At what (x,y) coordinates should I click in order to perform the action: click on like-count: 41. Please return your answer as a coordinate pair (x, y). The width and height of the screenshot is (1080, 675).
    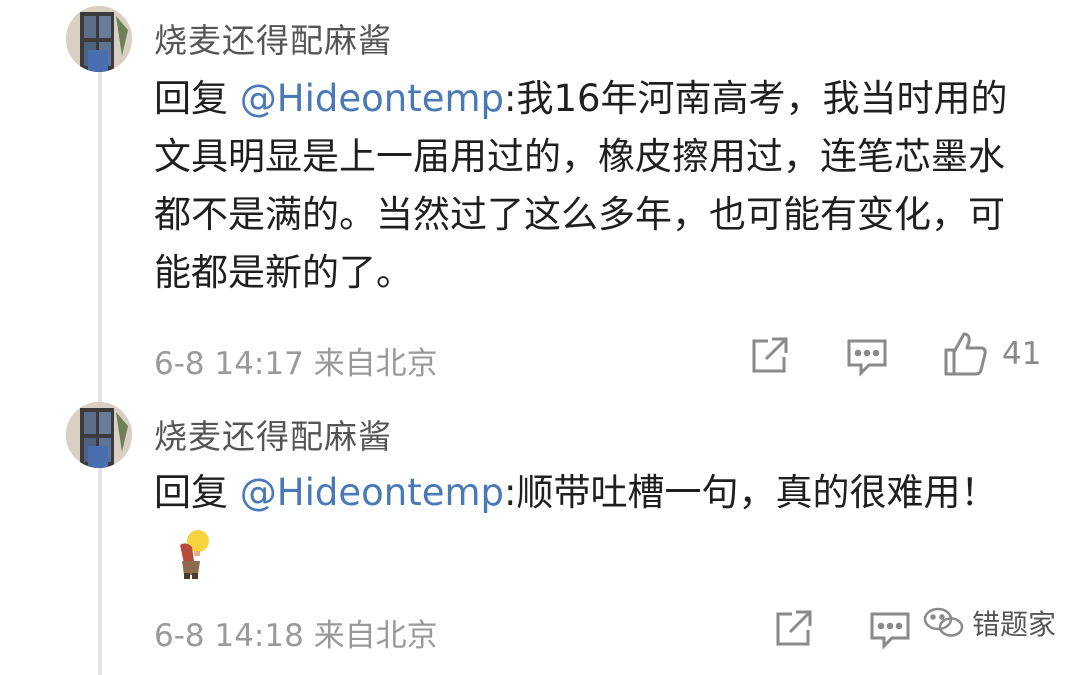
    Looking at the image, I should click on (1022, 354).